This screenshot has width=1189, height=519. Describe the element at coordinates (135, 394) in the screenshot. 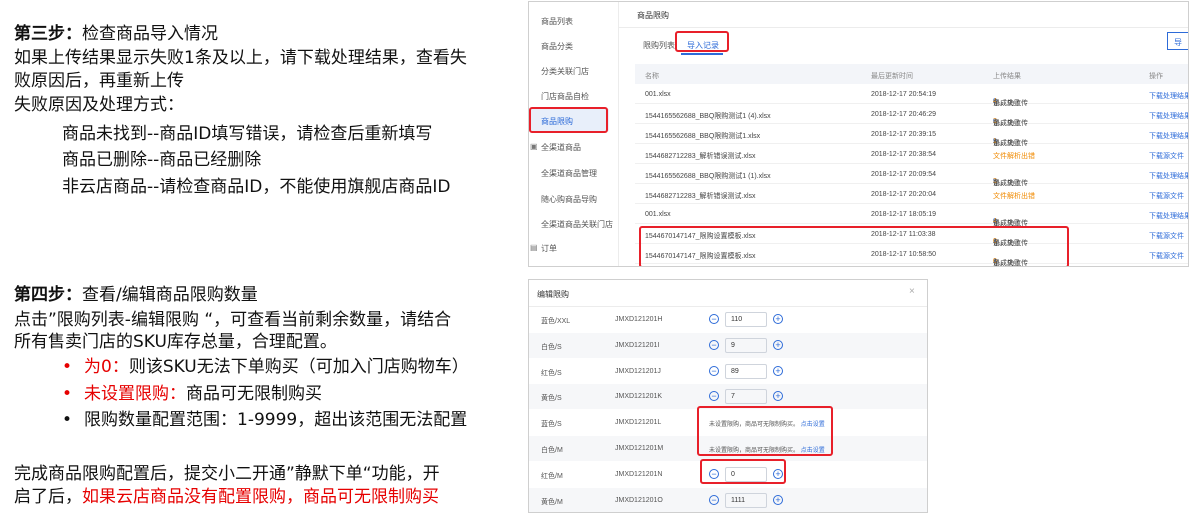

I see `bullet-2-red: 未设置限购：` at that location.